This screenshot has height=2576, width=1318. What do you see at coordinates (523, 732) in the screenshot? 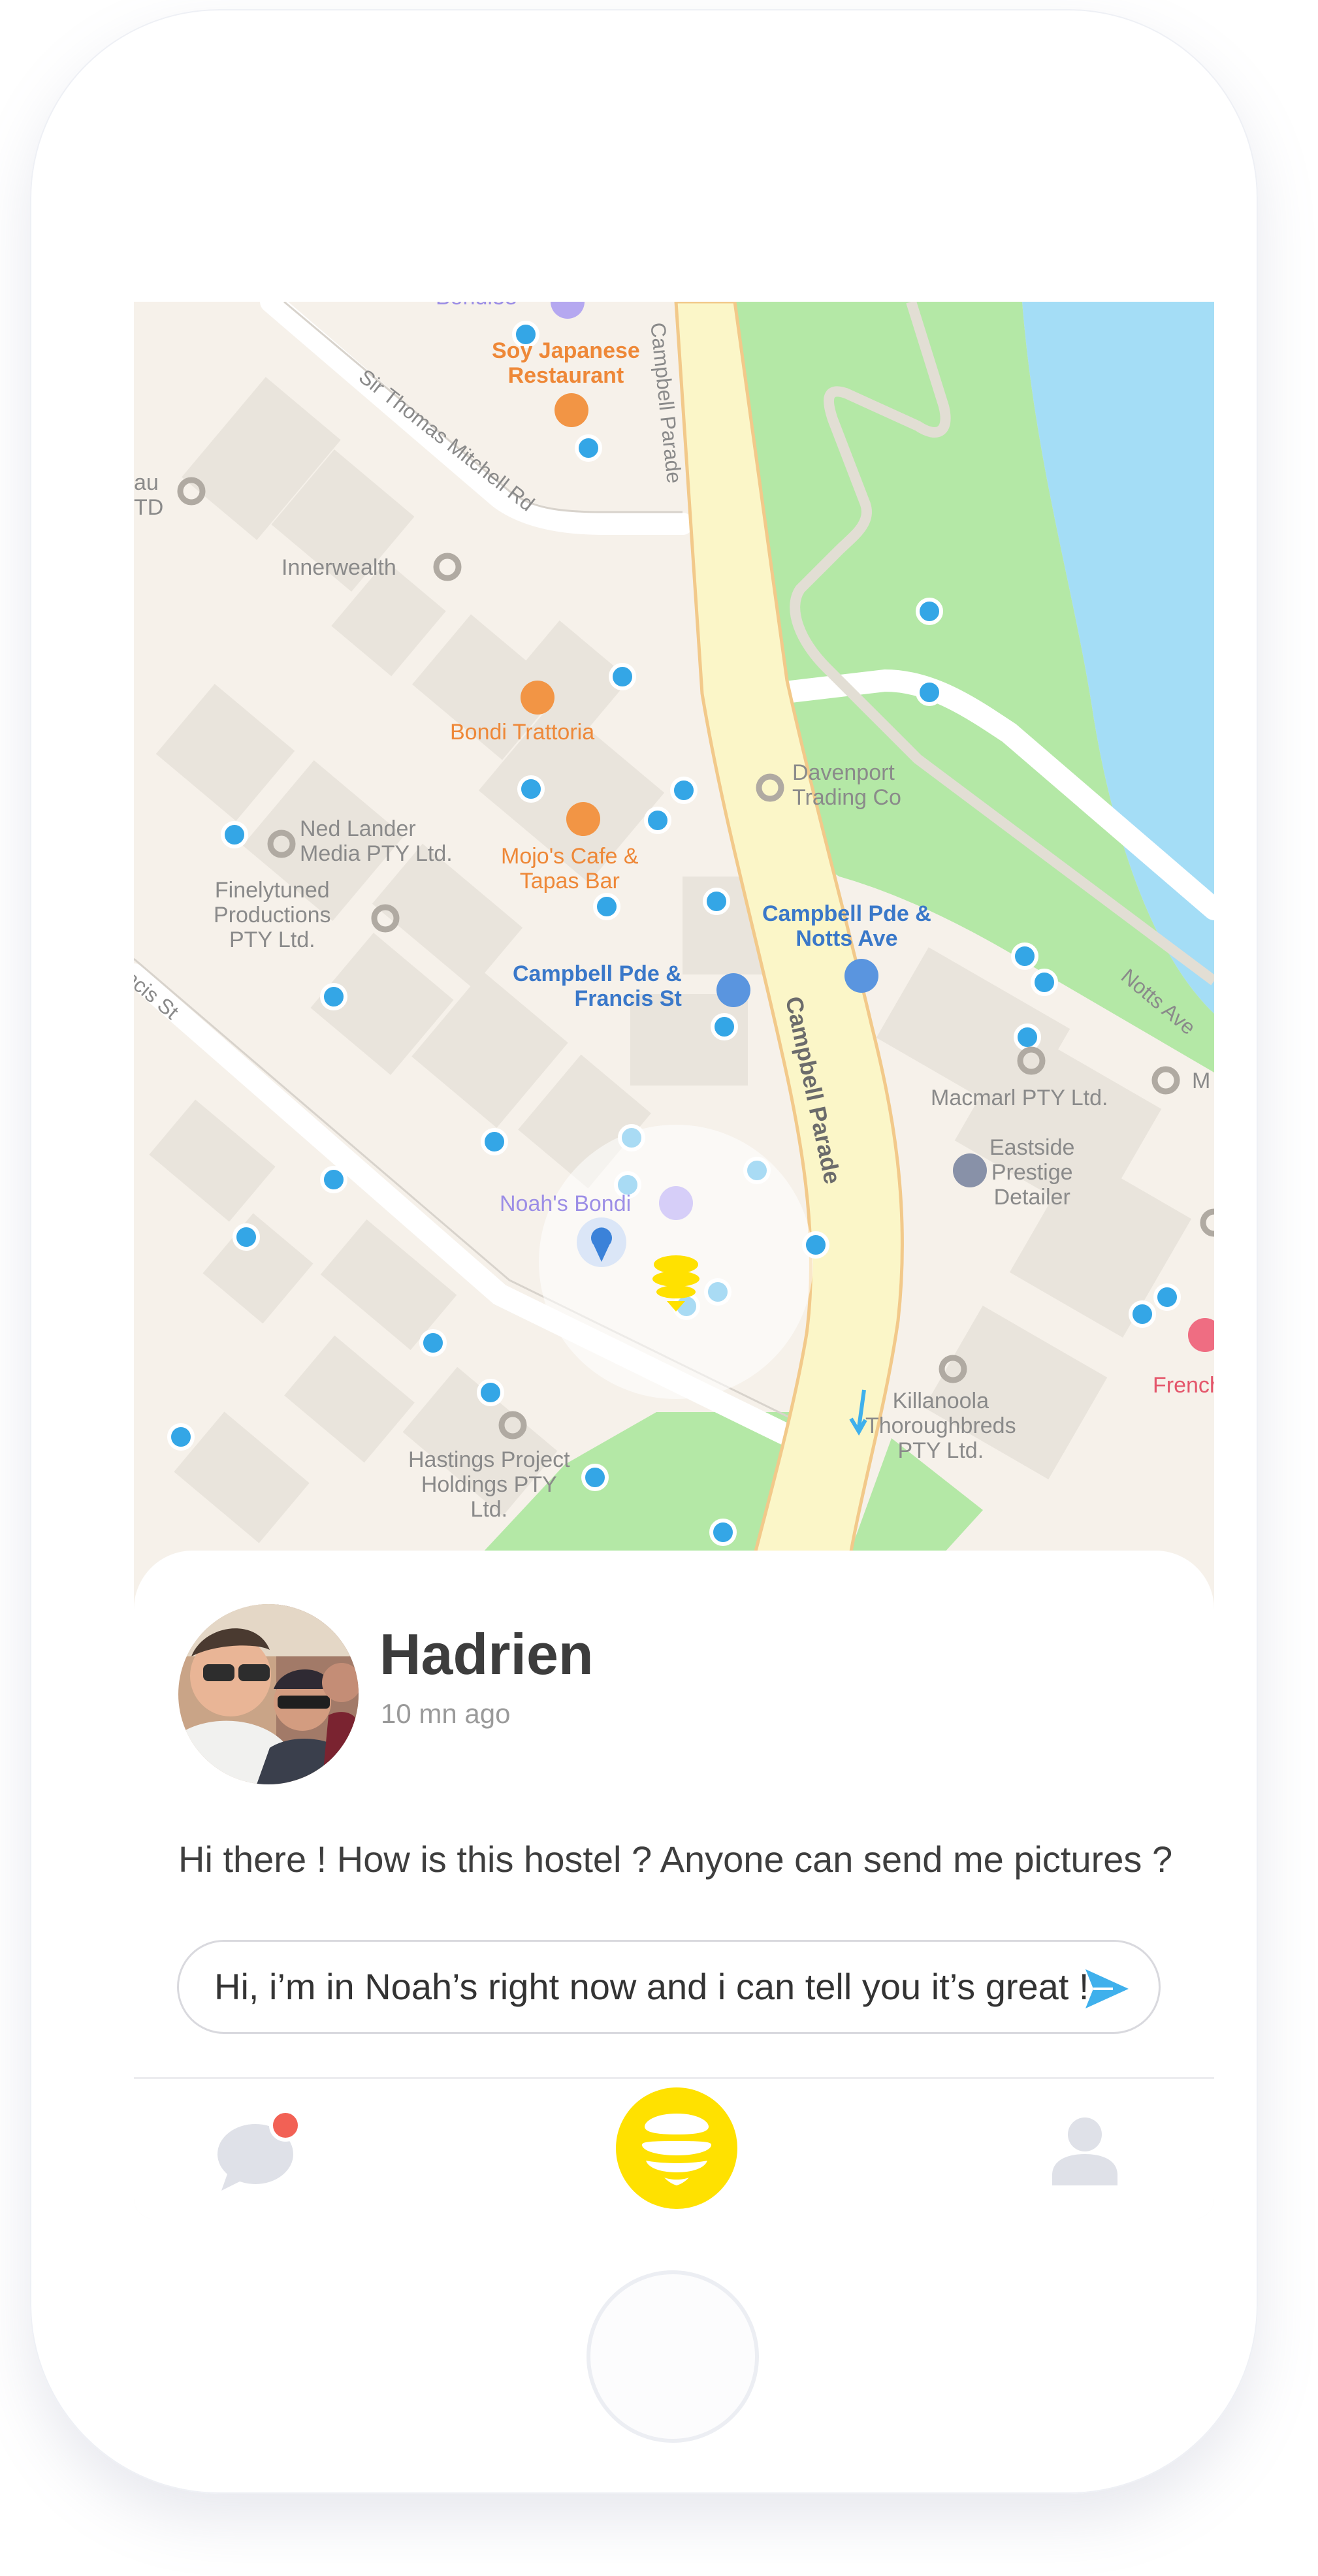
I see `place-label-trattoria: Bondi Trattoria` at bounding box center [523, 732].